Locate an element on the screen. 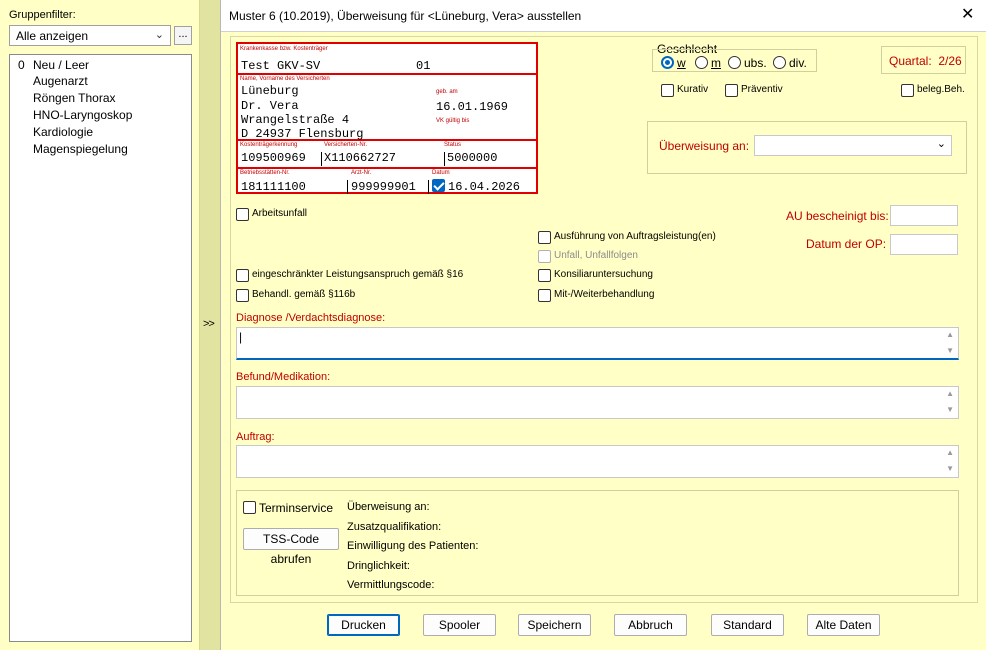 This screenshot has width=986, height=650. accident-consequences-checkbox is located at coordinates (544, 256).